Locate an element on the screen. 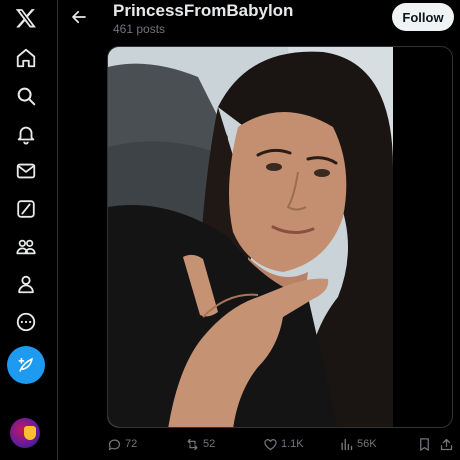 The width and height of the screenshot is (460, 460). like-count: 1.1K is located at coordinates (292, 444).